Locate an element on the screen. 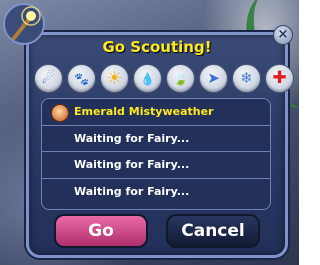 This screenshot has height=265, width=320. sun-talent-icon: ☀ is located at coordinates (114, 78).